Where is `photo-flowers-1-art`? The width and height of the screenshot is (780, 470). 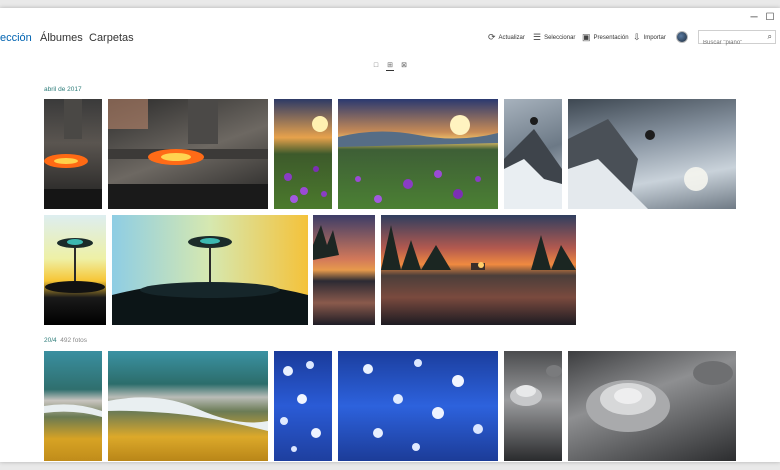
photo-flowers-1-art is located at coordinates (306, 159).